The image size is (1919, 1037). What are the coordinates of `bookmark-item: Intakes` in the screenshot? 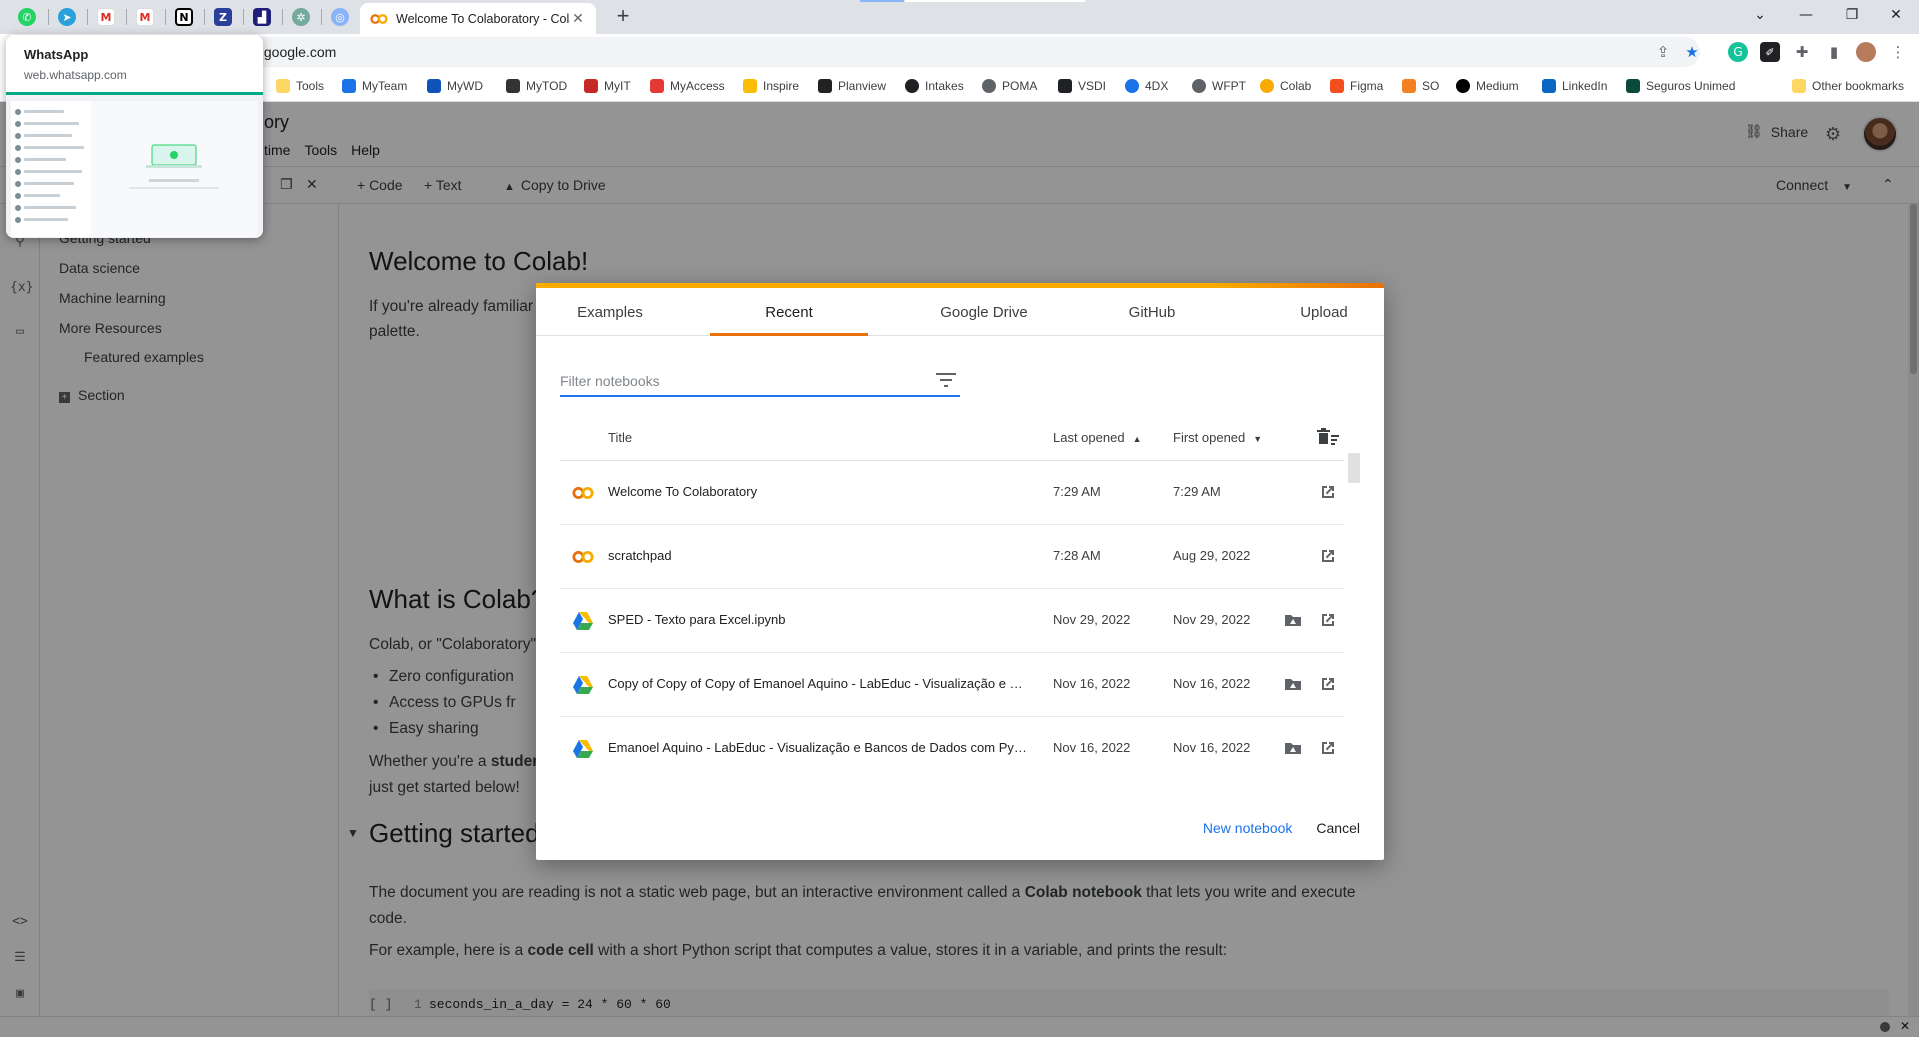 It's located at (934, 86).